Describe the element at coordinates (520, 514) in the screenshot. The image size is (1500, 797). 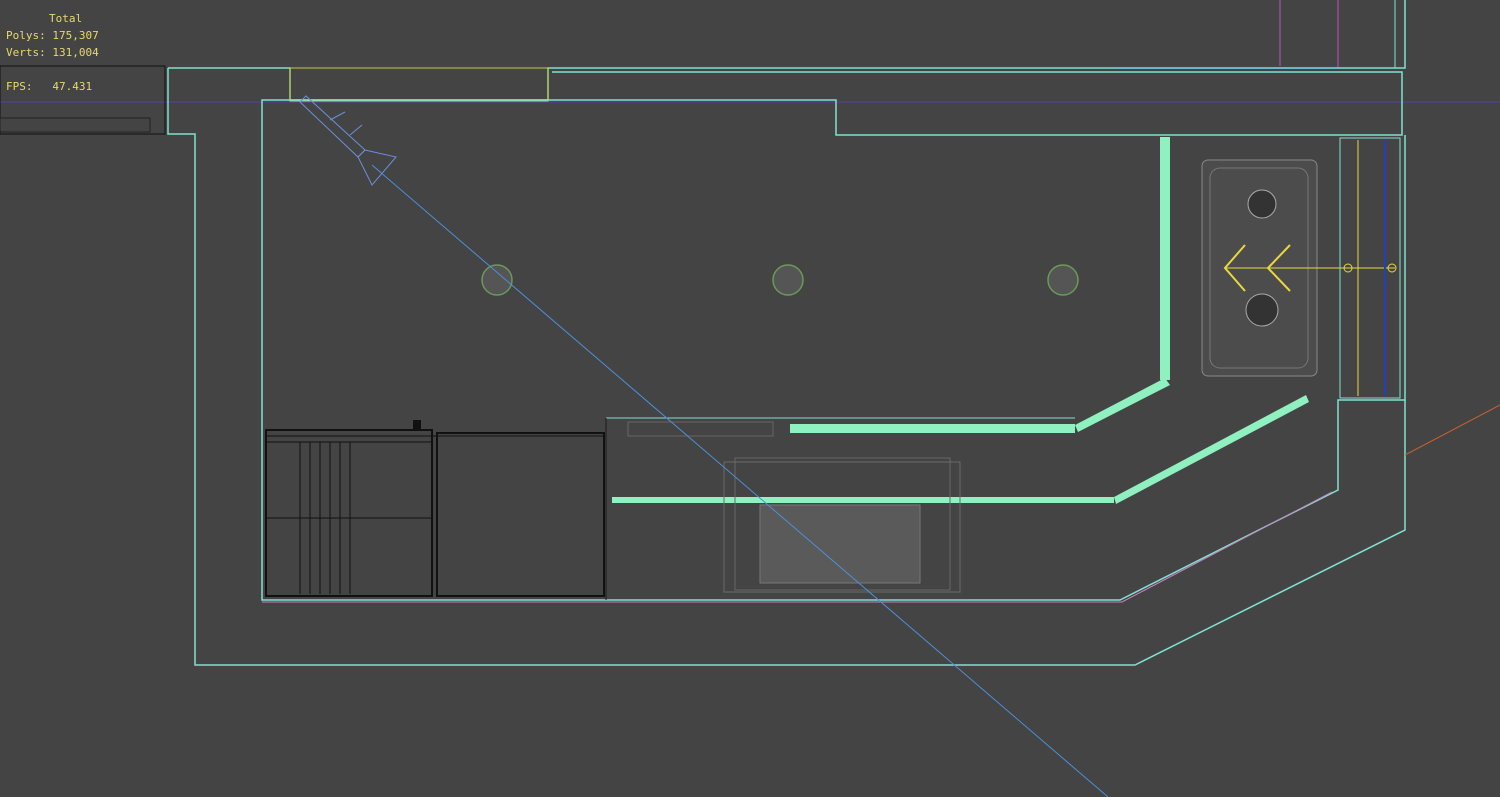
I see `cabinet` at that location.